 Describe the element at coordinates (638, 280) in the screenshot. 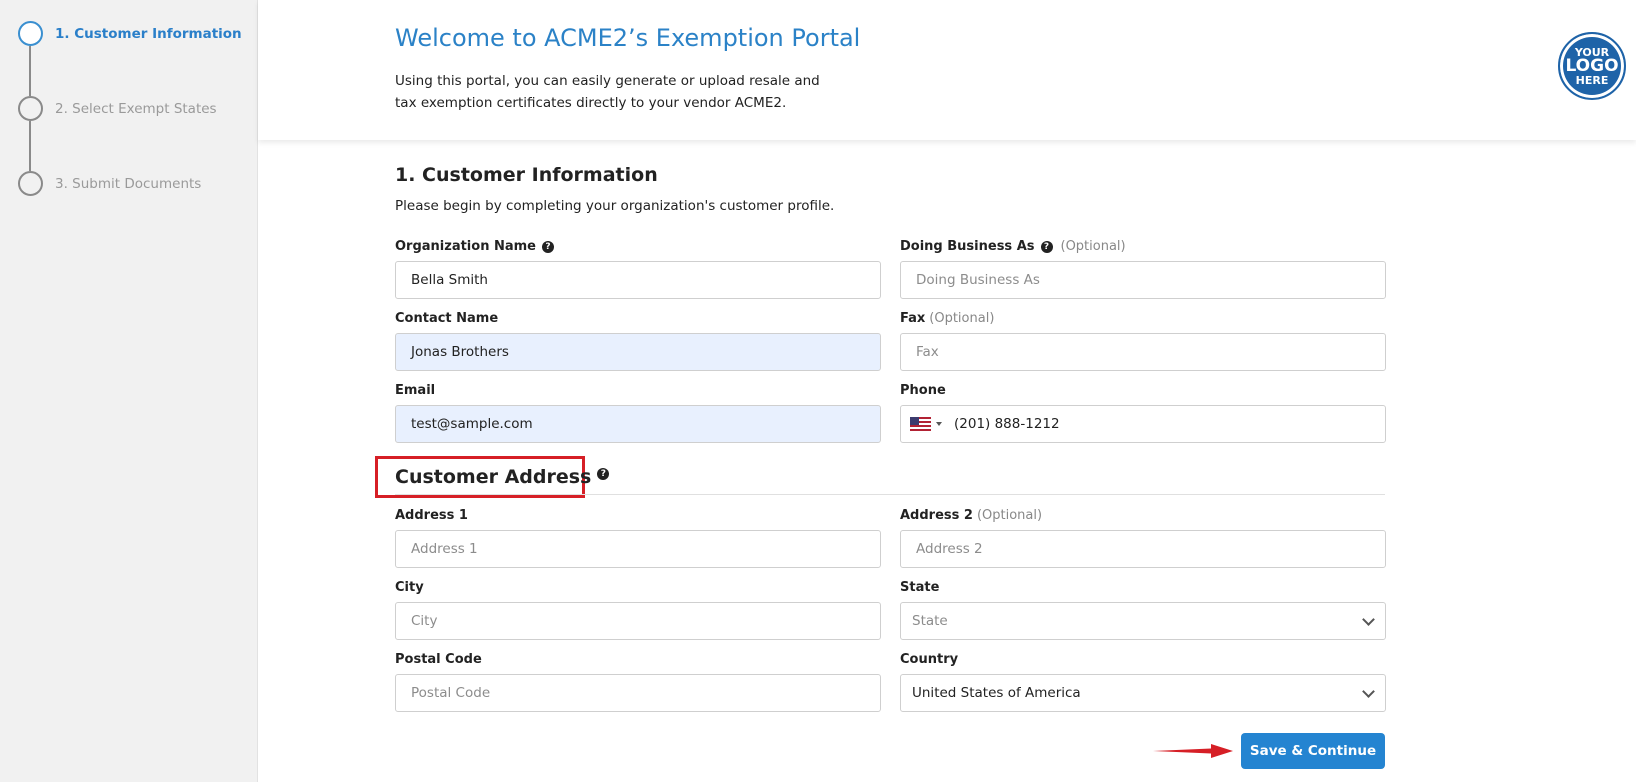

I see `org-name-input: Bella Smith` at that location.